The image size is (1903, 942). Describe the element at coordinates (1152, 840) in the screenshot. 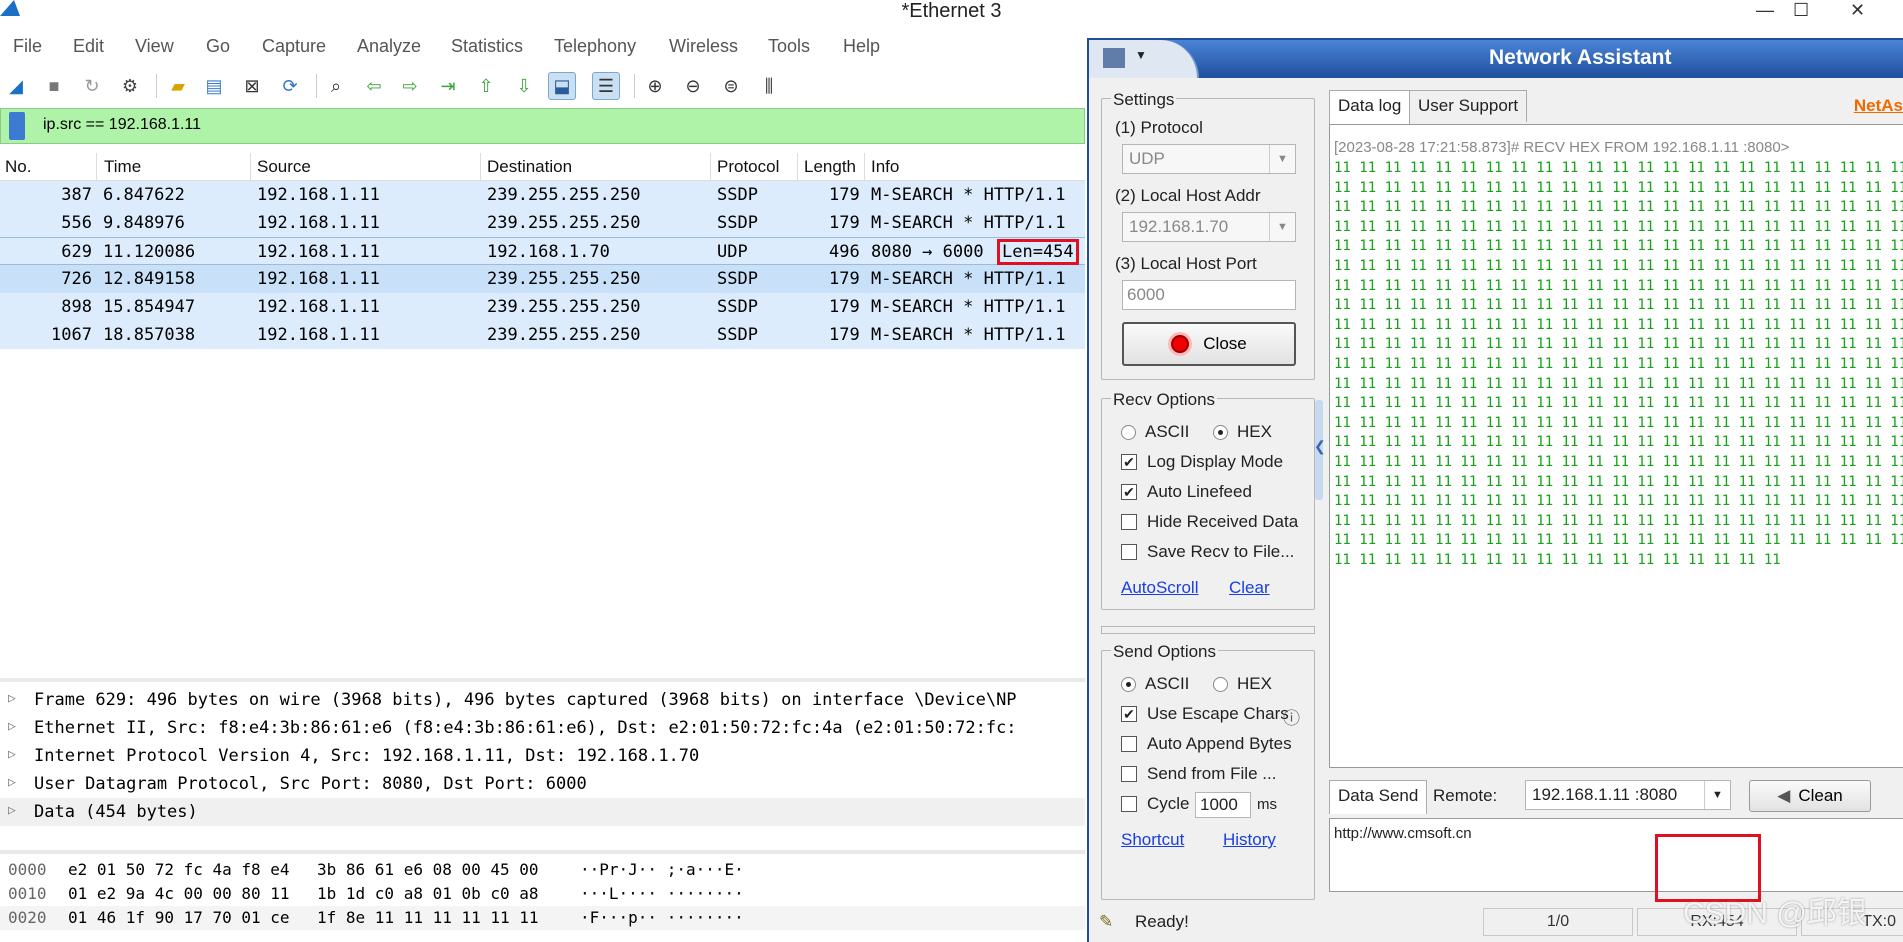

I see `shortcut-link: Shortcut` at that location.